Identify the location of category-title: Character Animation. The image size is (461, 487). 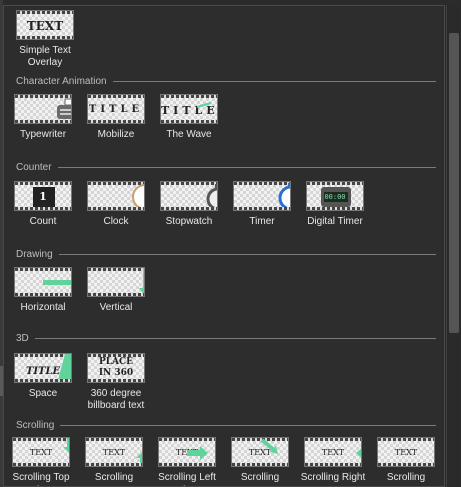
(61, 81).